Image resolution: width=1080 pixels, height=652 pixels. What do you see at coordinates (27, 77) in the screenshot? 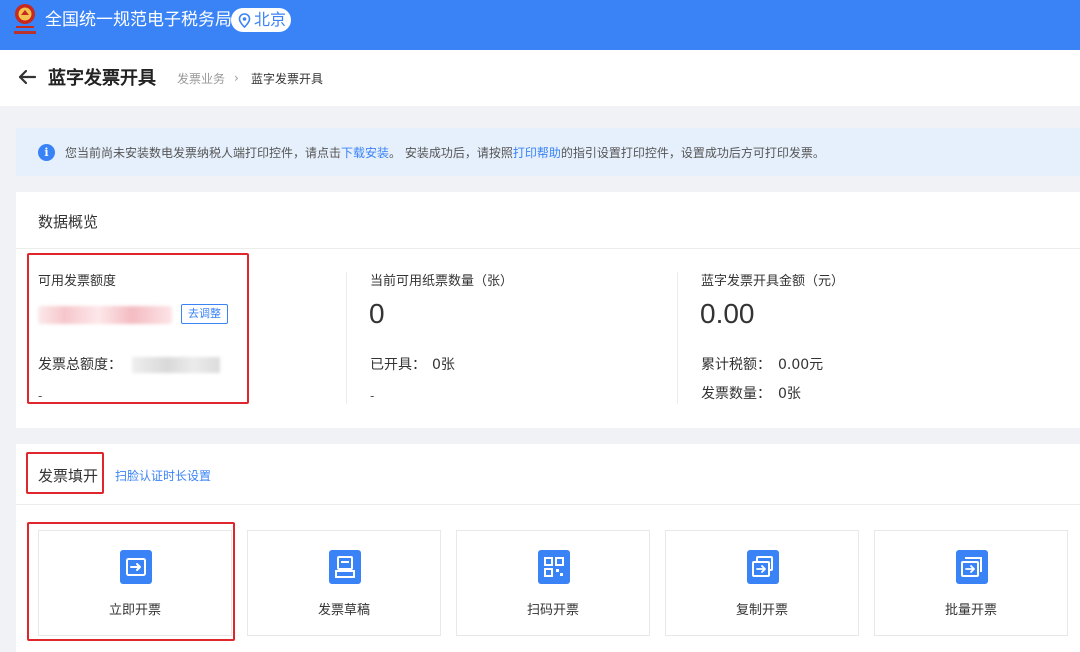
I see `back-arrow-icon` at bounding box center [27, 77].